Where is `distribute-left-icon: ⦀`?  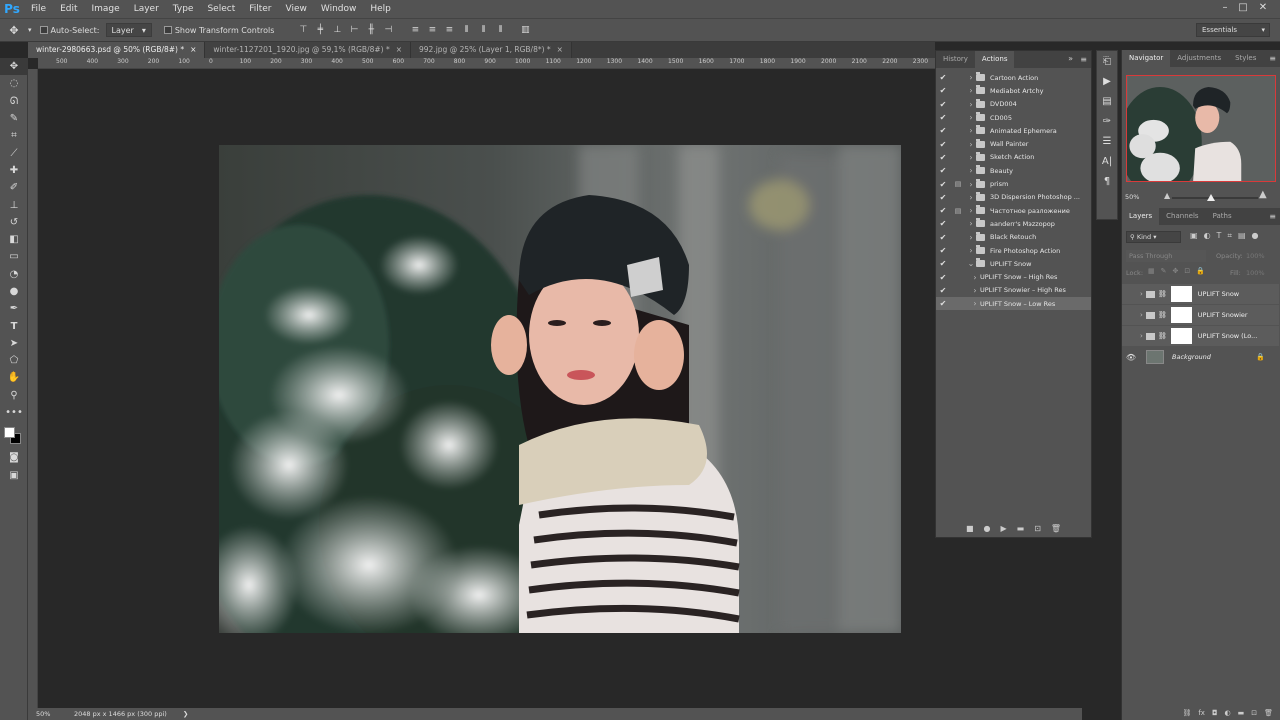
distribute-left-icon: ⦀ is located at coordinates (466, 30).